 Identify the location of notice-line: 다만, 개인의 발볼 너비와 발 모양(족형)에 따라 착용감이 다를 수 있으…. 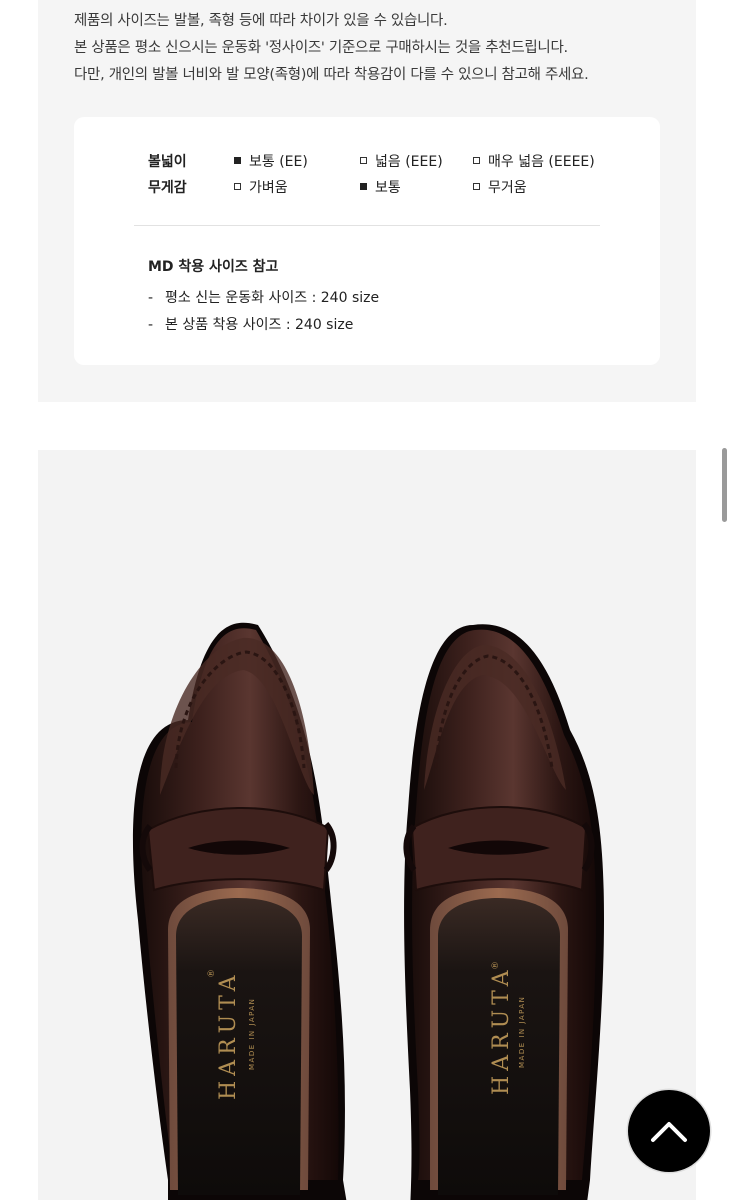
(331, 75).